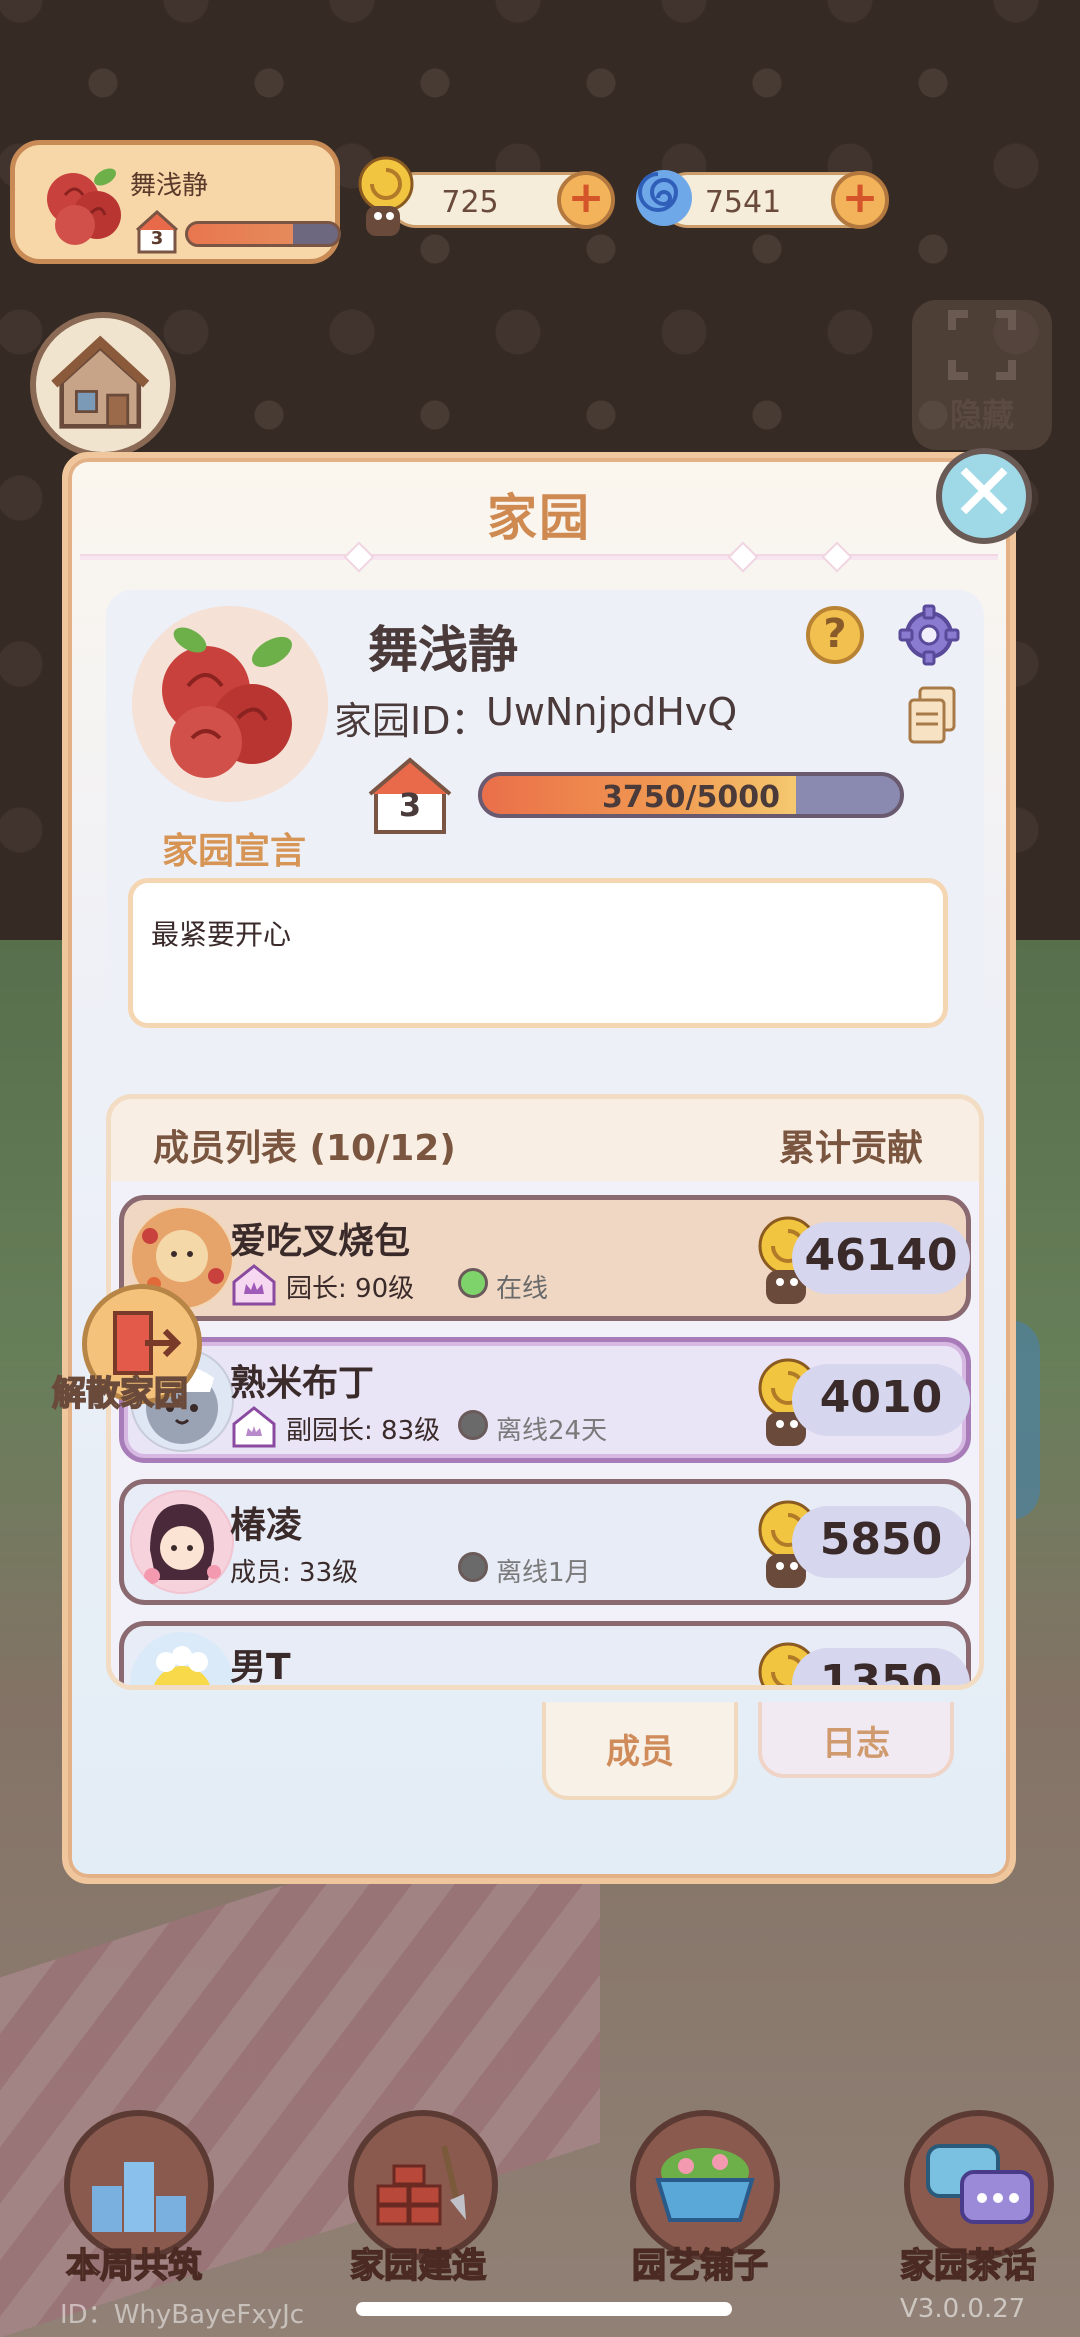 The height and width of the screenshot is (2337, 1080). I want to click on garden-exp-text: 3750/5000, so click(691, 797).